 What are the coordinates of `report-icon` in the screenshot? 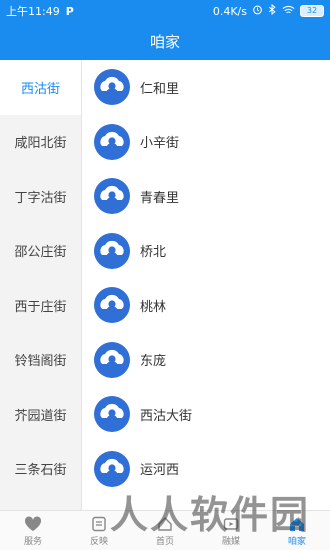 It's located at (99, 524).